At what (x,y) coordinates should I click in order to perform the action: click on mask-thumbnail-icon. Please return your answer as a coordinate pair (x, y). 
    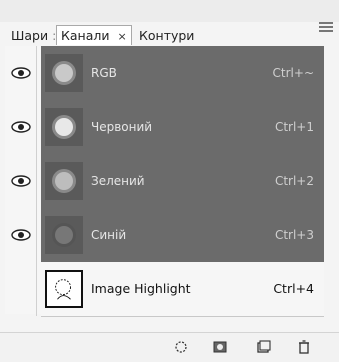
    Looking at the image, I should click on (63, 289).